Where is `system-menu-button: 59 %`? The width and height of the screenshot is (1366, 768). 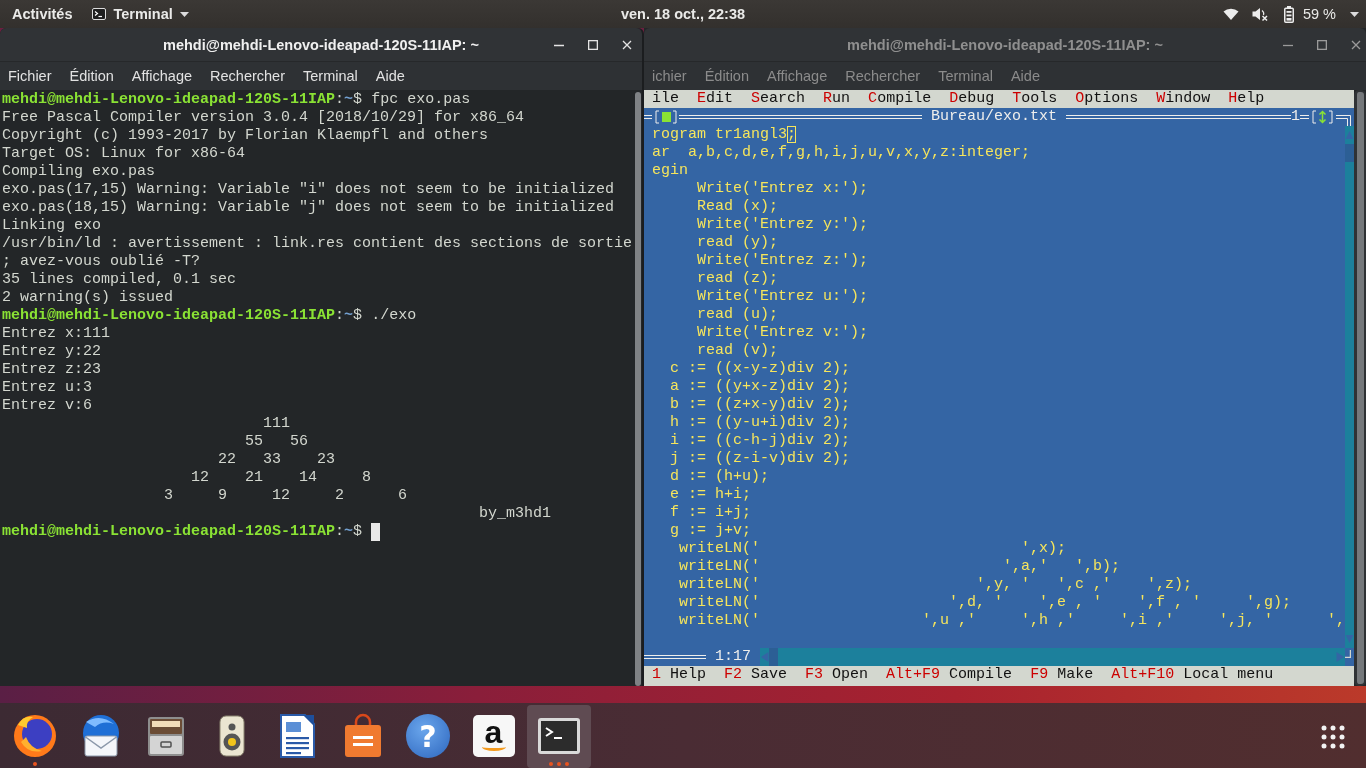
system-menu-button: 59 % is located at coordinates (1290, 14).